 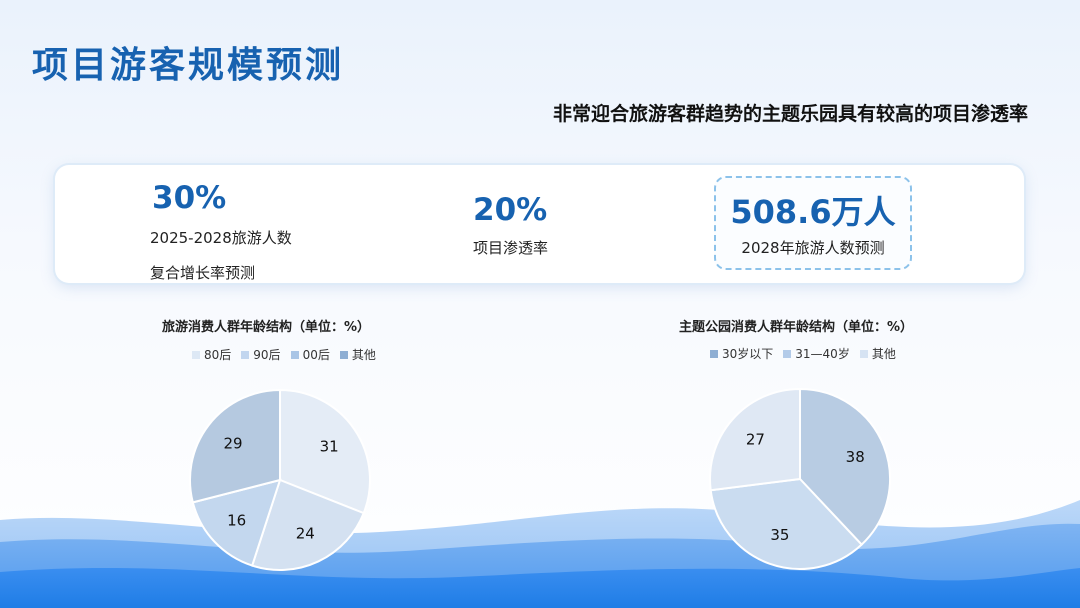 I want to click on stat-value: 508.6万人, so click(x=813, y=212).